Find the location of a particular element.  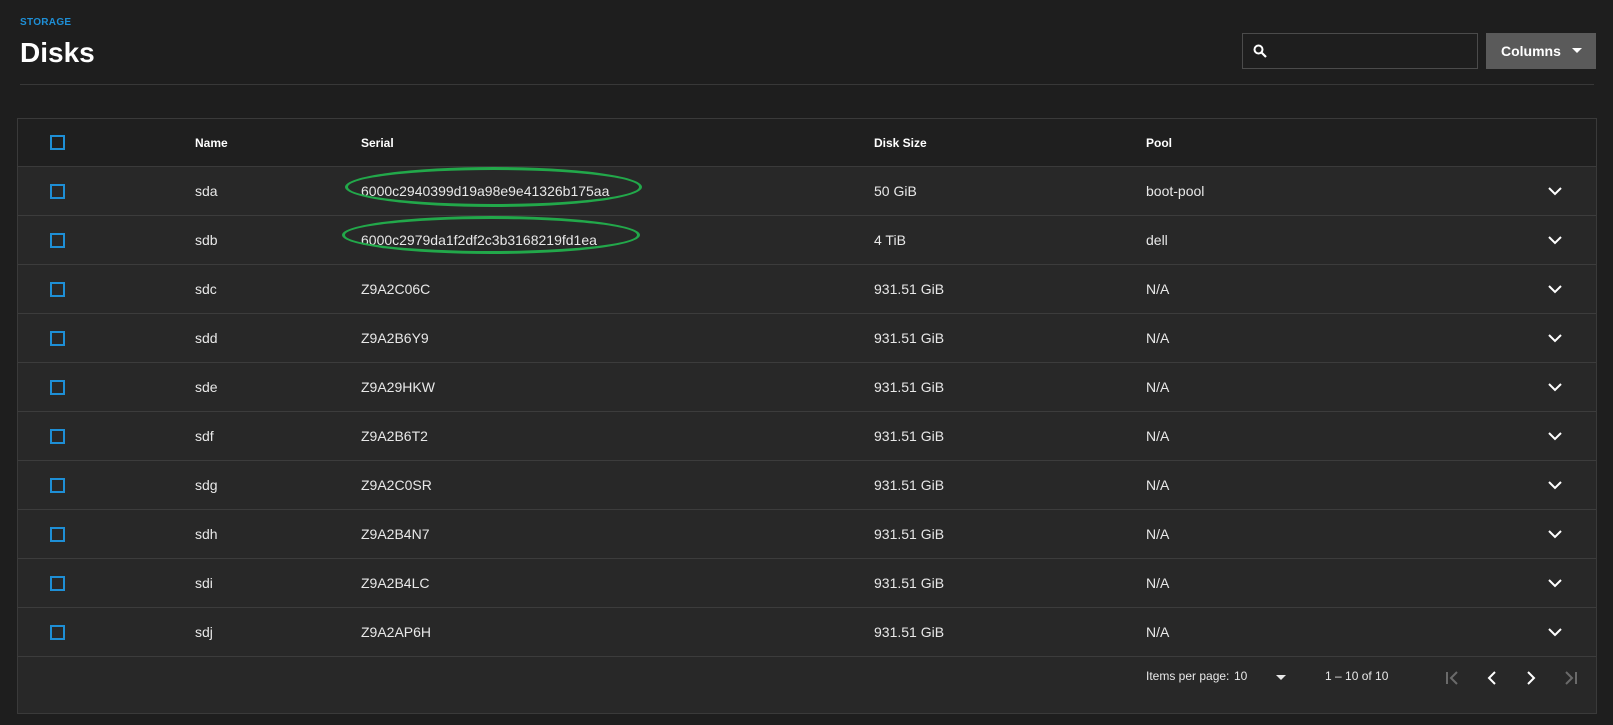

cell-disk-size: 4 TiB is located at coordinates (890, 240).